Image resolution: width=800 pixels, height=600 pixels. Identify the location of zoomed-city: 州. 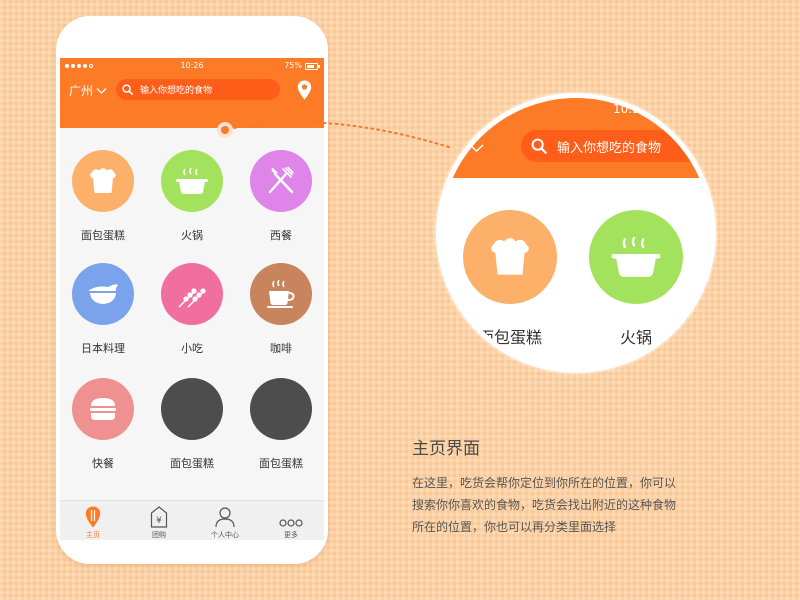
(466, 148).